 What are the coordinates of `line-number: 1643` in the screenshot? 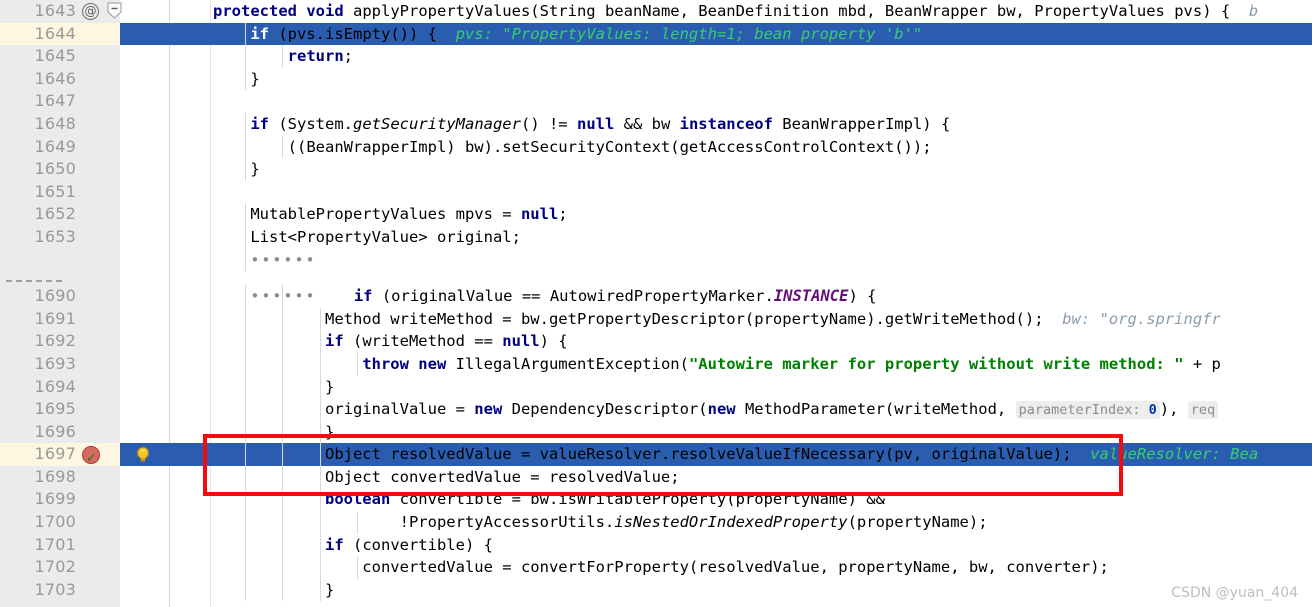 It's located at (55, 10).